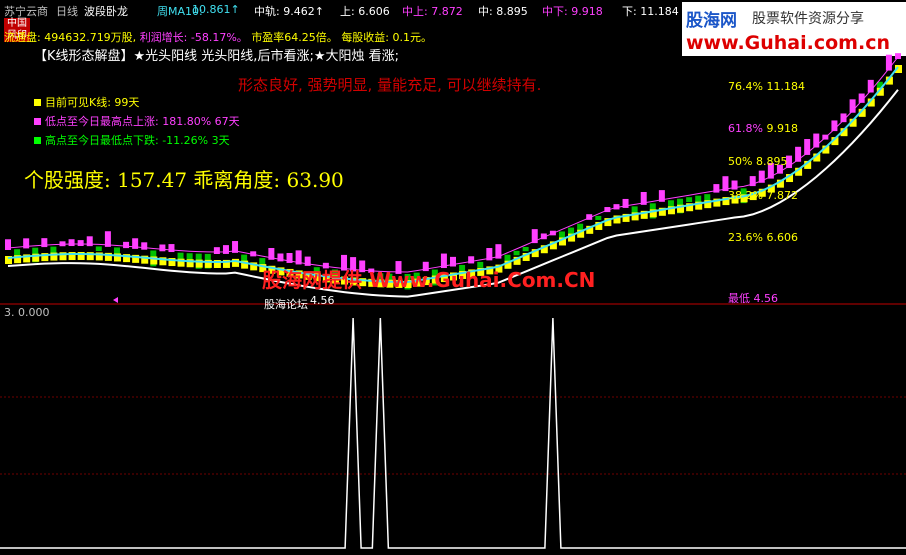 This screenshot has width=906, height=555. I want to click on fib-level: 38.2% 7.872, so click(763, 195).